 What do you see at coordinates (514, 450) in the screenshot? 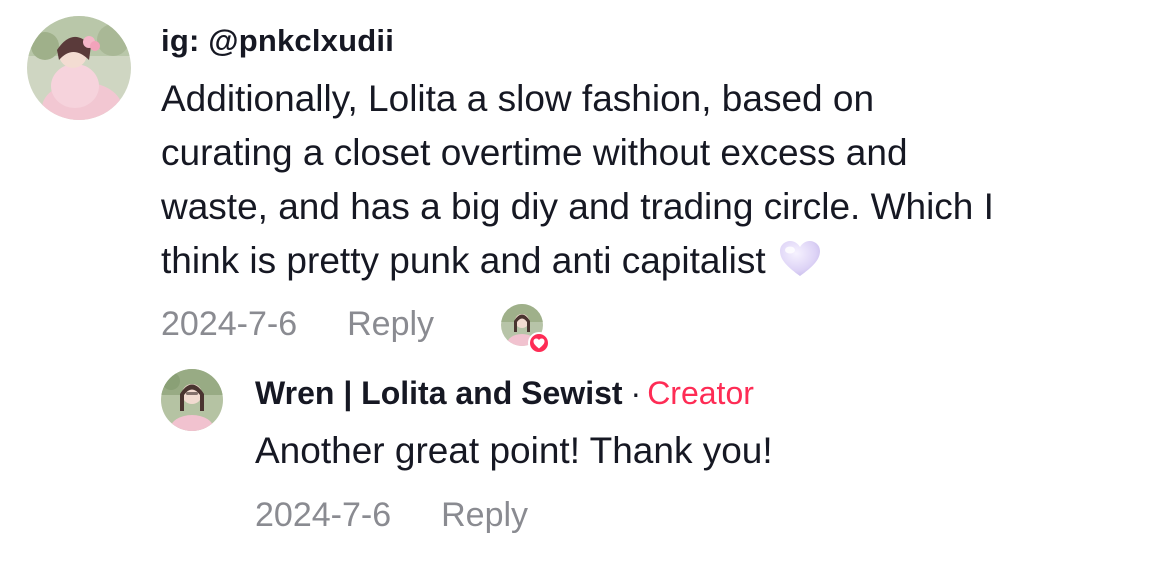
I see `reply-text: Another great point! Thank you!` at bounding box center [514, 450].